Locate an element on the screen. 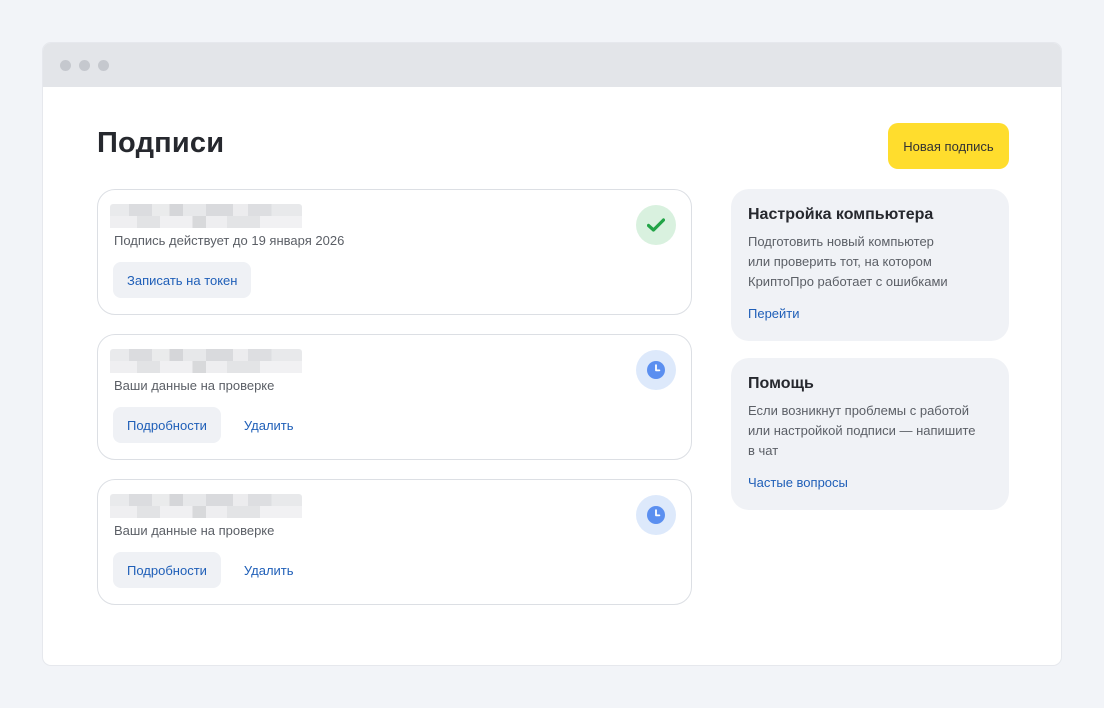 The width and height of the screenshot is (1104, 708). page-title: Подписи is located at coordinates (161, 143).